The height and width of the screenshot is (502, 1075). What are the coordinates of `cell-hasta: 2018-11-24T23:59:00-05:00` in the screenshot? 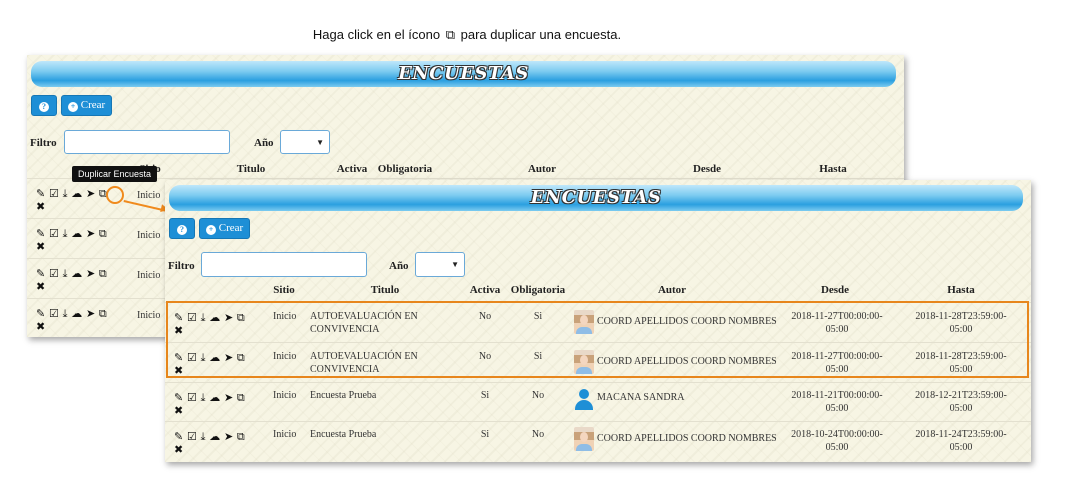 It's located at (961, 441).